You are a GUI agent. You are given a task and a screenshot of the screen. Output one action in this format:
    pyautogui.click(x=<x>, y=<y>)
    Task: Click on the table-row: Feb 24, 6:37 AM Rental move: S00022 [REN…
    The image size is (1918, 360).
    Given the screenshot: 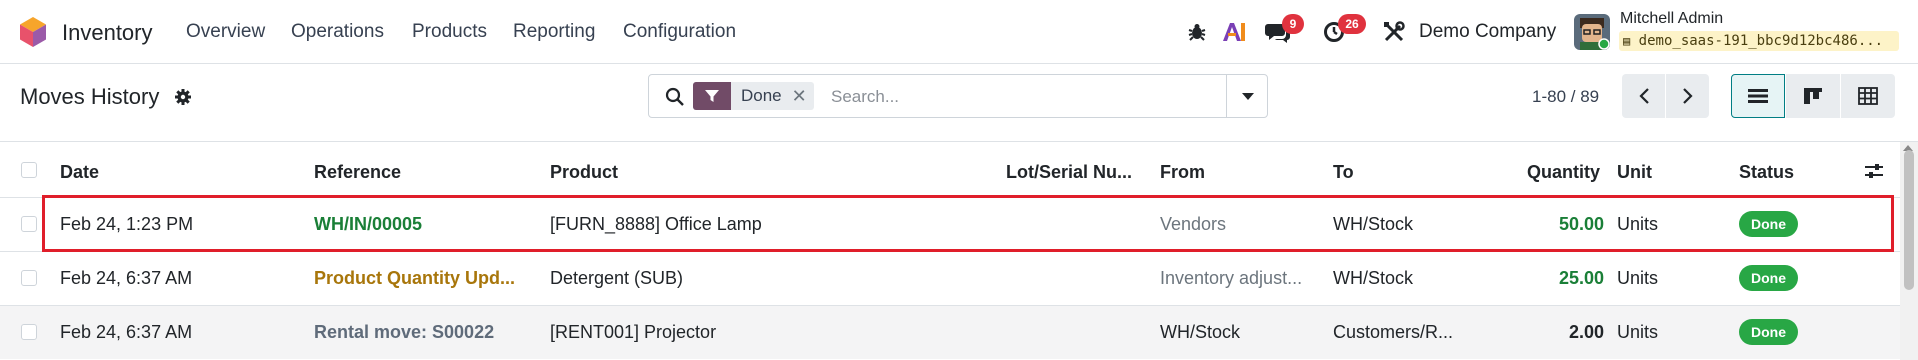 What is the action you would take?
    pyautogui.click(x=950, y=332)
    